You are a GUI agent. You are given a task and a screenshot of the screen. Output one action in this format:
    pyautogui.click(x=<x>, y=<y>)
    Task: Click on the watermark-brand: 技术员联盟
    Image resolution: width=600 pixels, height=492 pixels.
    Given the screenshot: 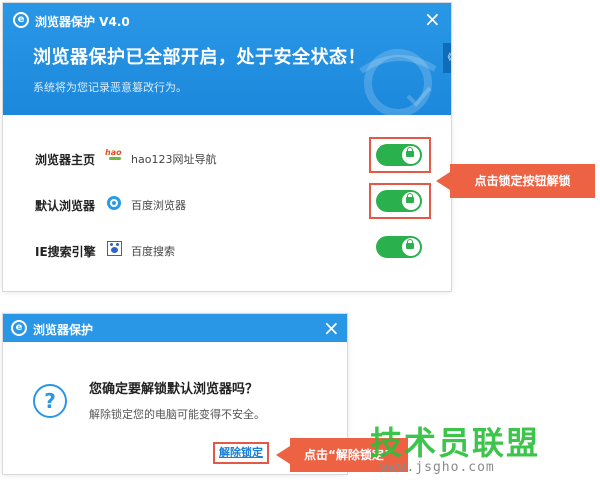 What is the action you would take?
    pyautogui.click(x=455, y=443)
    